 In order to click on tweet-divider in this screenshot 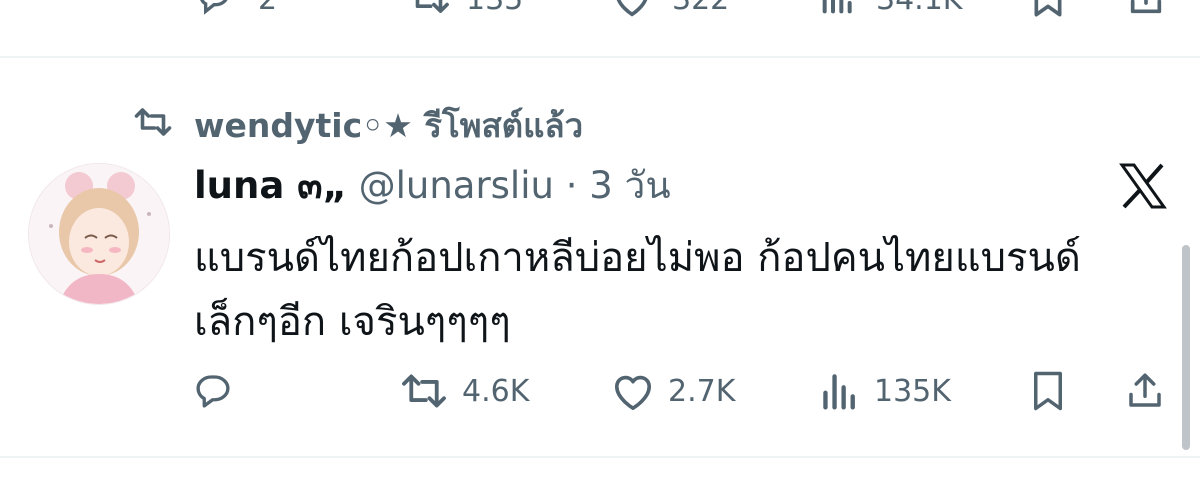, I will do `click(600, 57)`.